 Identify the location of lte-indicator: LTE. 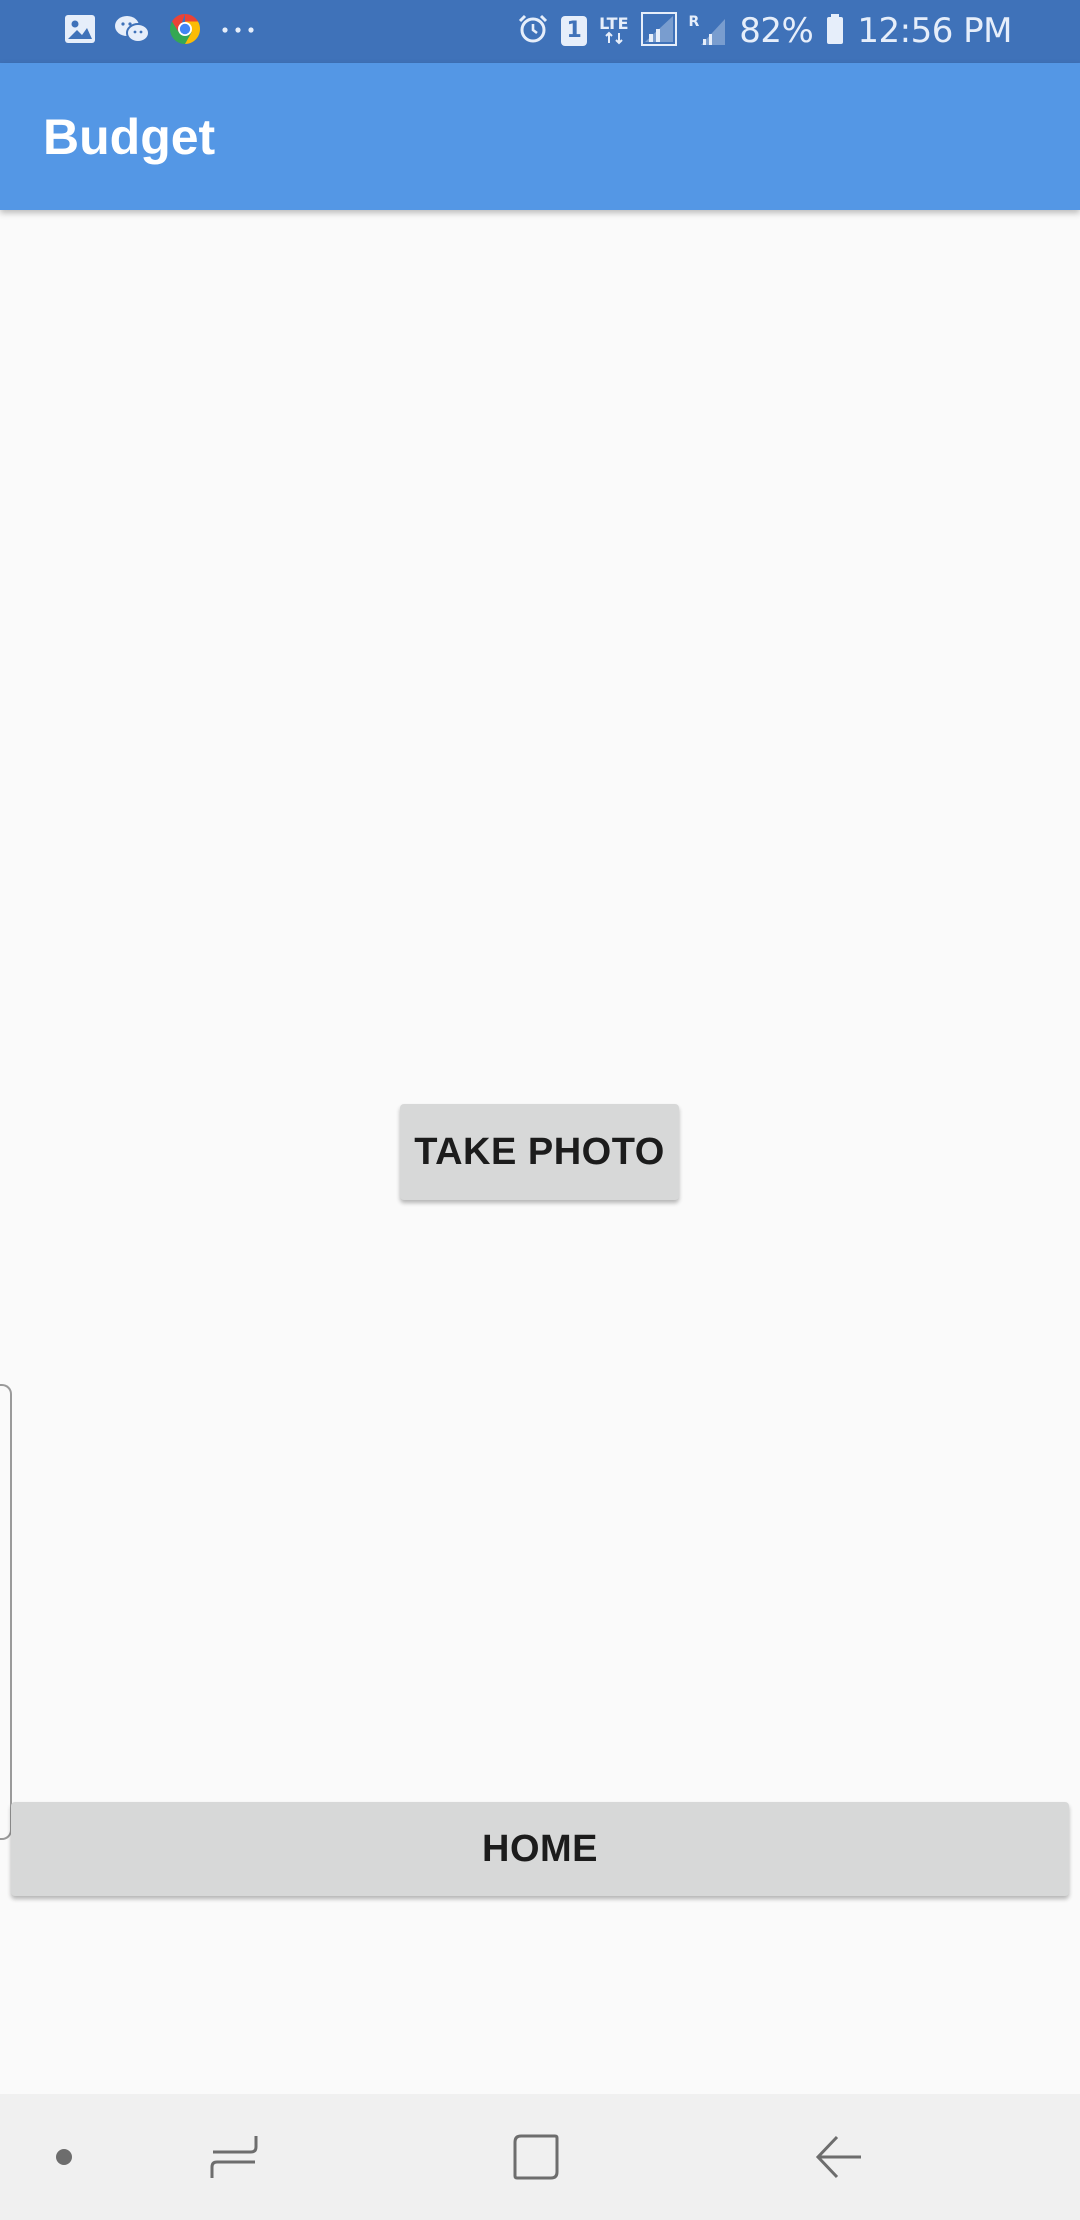
(614, 29).